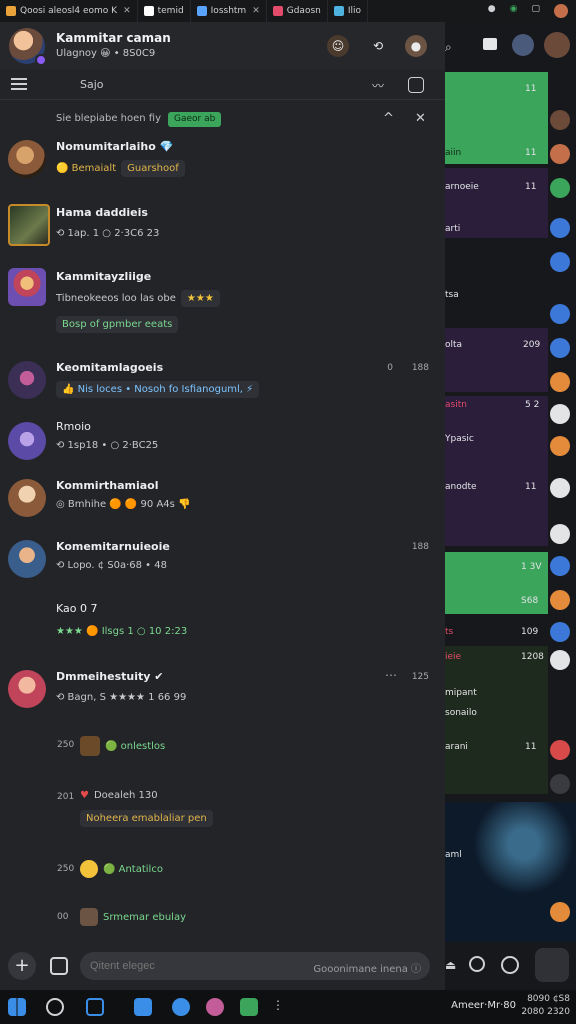 This screenshot has width=576, height=1024. I want to click on tab-0: Qoosi aleosl4 eomo K ✕, so click(69, 11).